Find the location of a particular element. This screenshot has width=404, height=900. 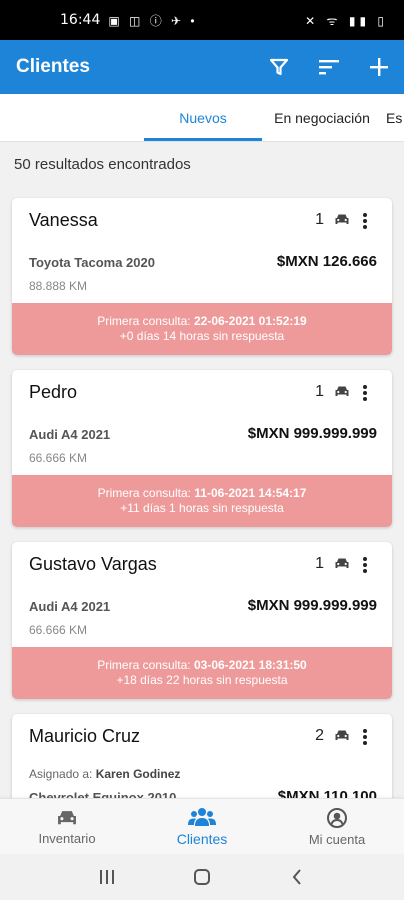

first-contact-date: 22-06-2021 01:52:19 is located at coordinates (250, 321).